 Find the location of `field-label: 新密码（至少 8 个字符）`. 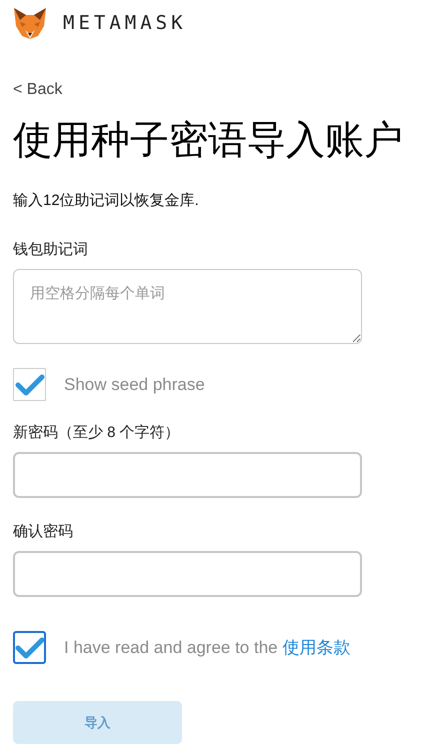

field-label: 新密码（至少 8 个字符） is located at coordinates (97, 432).